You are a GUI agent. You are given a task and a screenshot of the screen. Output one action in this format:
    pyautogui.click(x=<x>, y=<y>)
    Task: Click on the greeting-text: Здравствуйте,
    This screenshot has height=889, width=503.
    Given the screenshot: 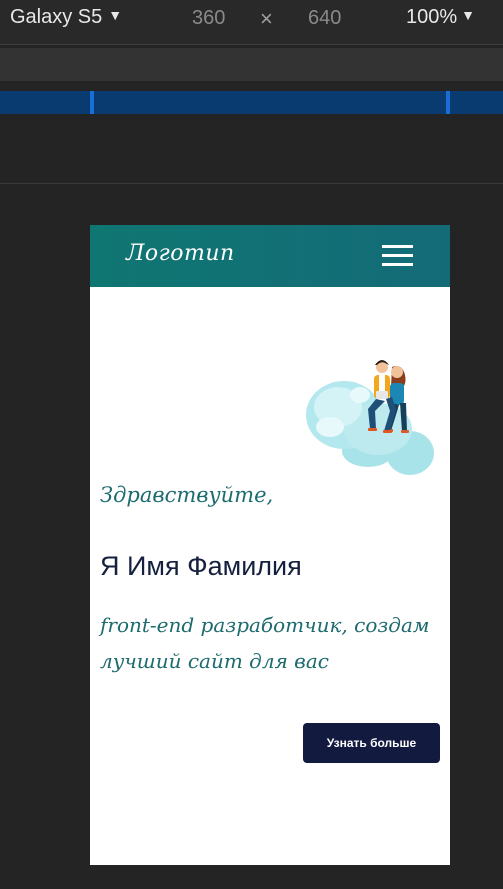 What is the action you would take?
    pyautogui.click(x=187, y=495)
    